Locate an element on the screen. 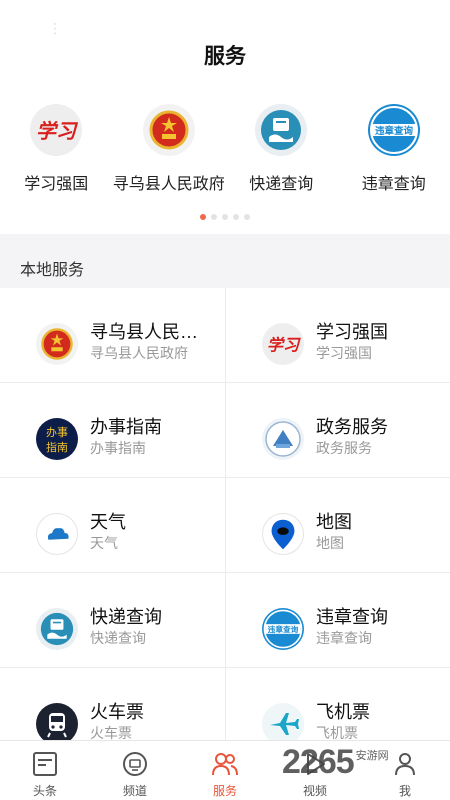 This screenshot has width=450, height=800. service-subtitle: 办事指南 is located at coordinates (118, 448).